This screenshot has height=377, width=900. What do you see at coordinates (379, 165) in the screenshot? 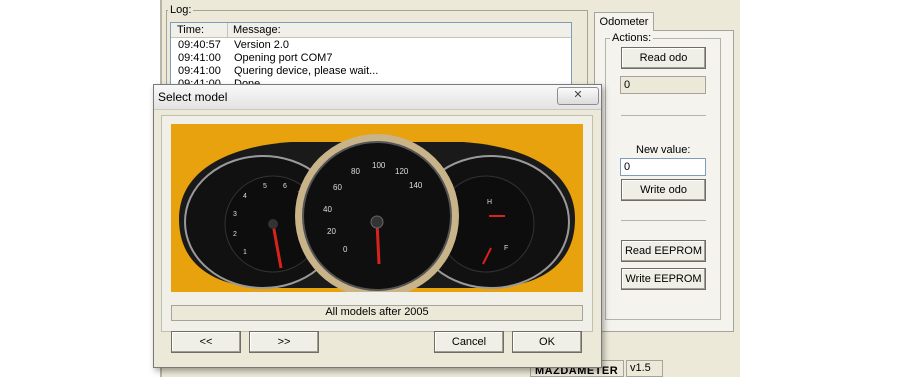
I see `speed-tick-100: 100` at bounding box center [379, 165].